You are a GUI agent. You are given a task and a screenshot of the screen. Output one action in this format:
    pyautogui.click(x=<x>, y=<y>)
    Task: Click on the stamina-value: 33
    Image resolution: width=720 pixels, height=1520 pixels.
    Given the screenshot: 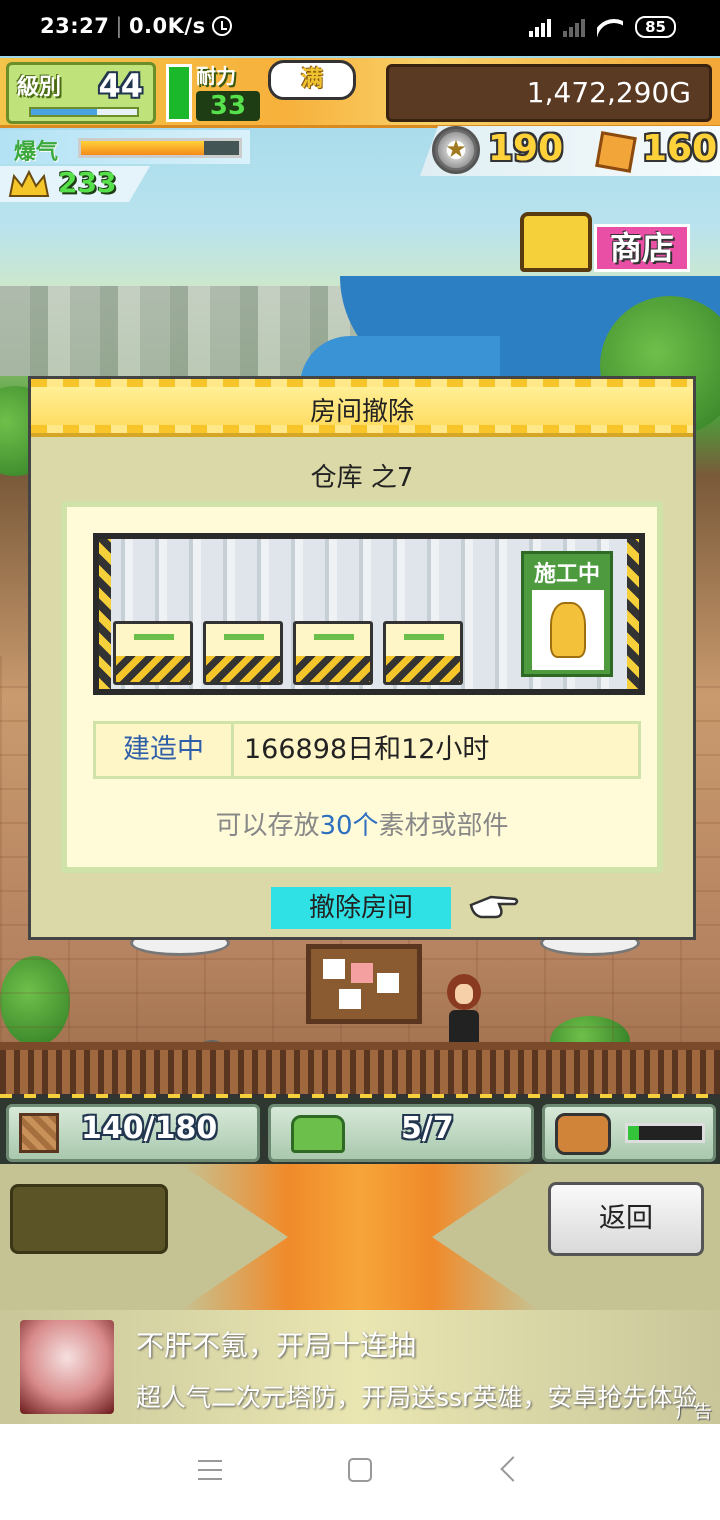 What is the action you would take?
    pyautogui.click(x=228, y=106)
    